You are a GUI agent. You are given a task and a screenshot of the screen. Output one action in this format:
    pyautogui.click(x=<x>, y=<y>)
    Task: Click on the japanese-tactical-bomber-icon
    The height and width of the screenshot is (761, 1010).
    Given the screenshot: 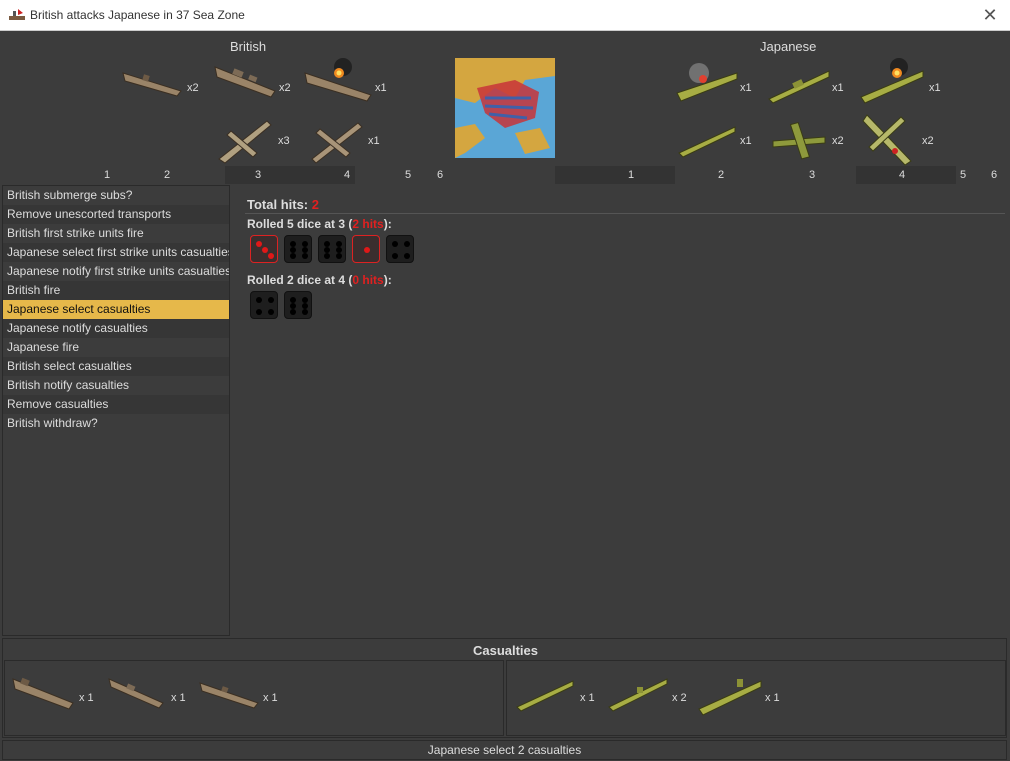 What is the action you would take?
    pyautogui.click(x=799, y=140)
    